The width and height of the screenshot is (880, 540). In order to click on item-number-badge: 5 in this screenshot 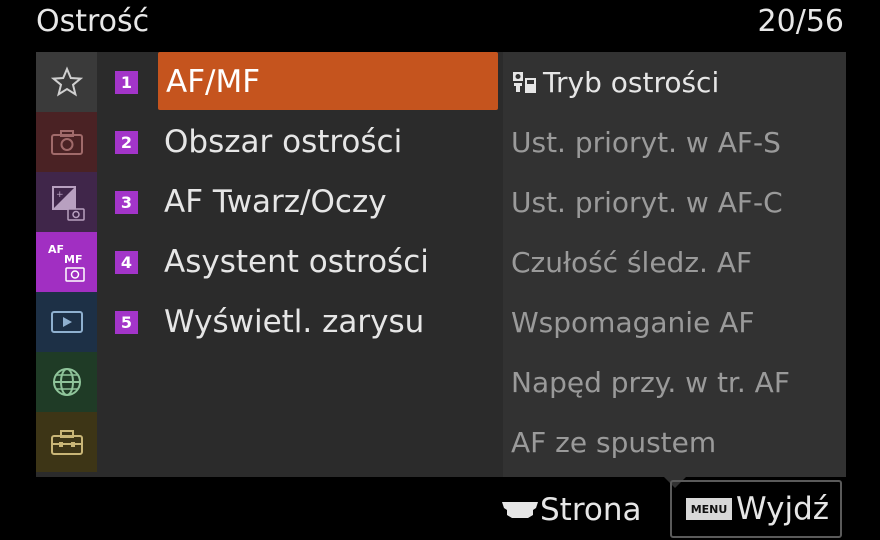, I will do `click(126, 322)`.